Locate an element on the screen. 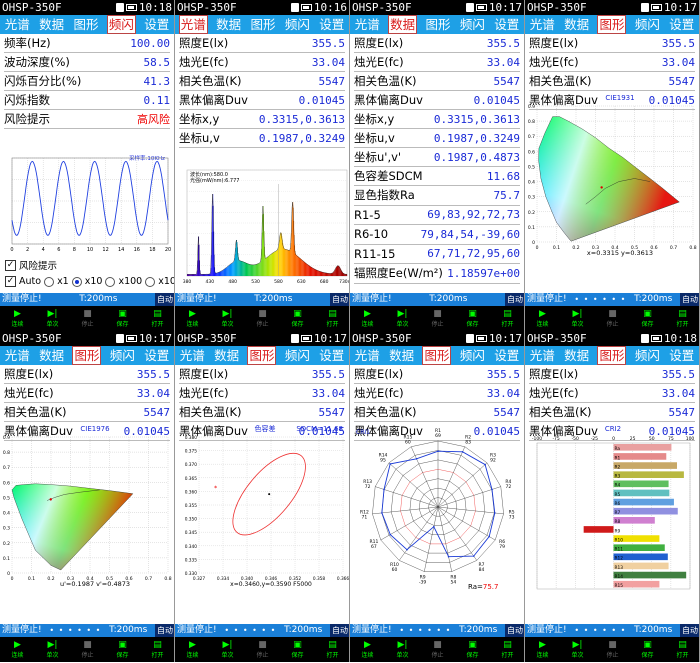 Image resolution: width=700 pixels, height=663 pixels. risk-checkbox-row: ✓ 风险提示 is located at coordinates (31, 265).